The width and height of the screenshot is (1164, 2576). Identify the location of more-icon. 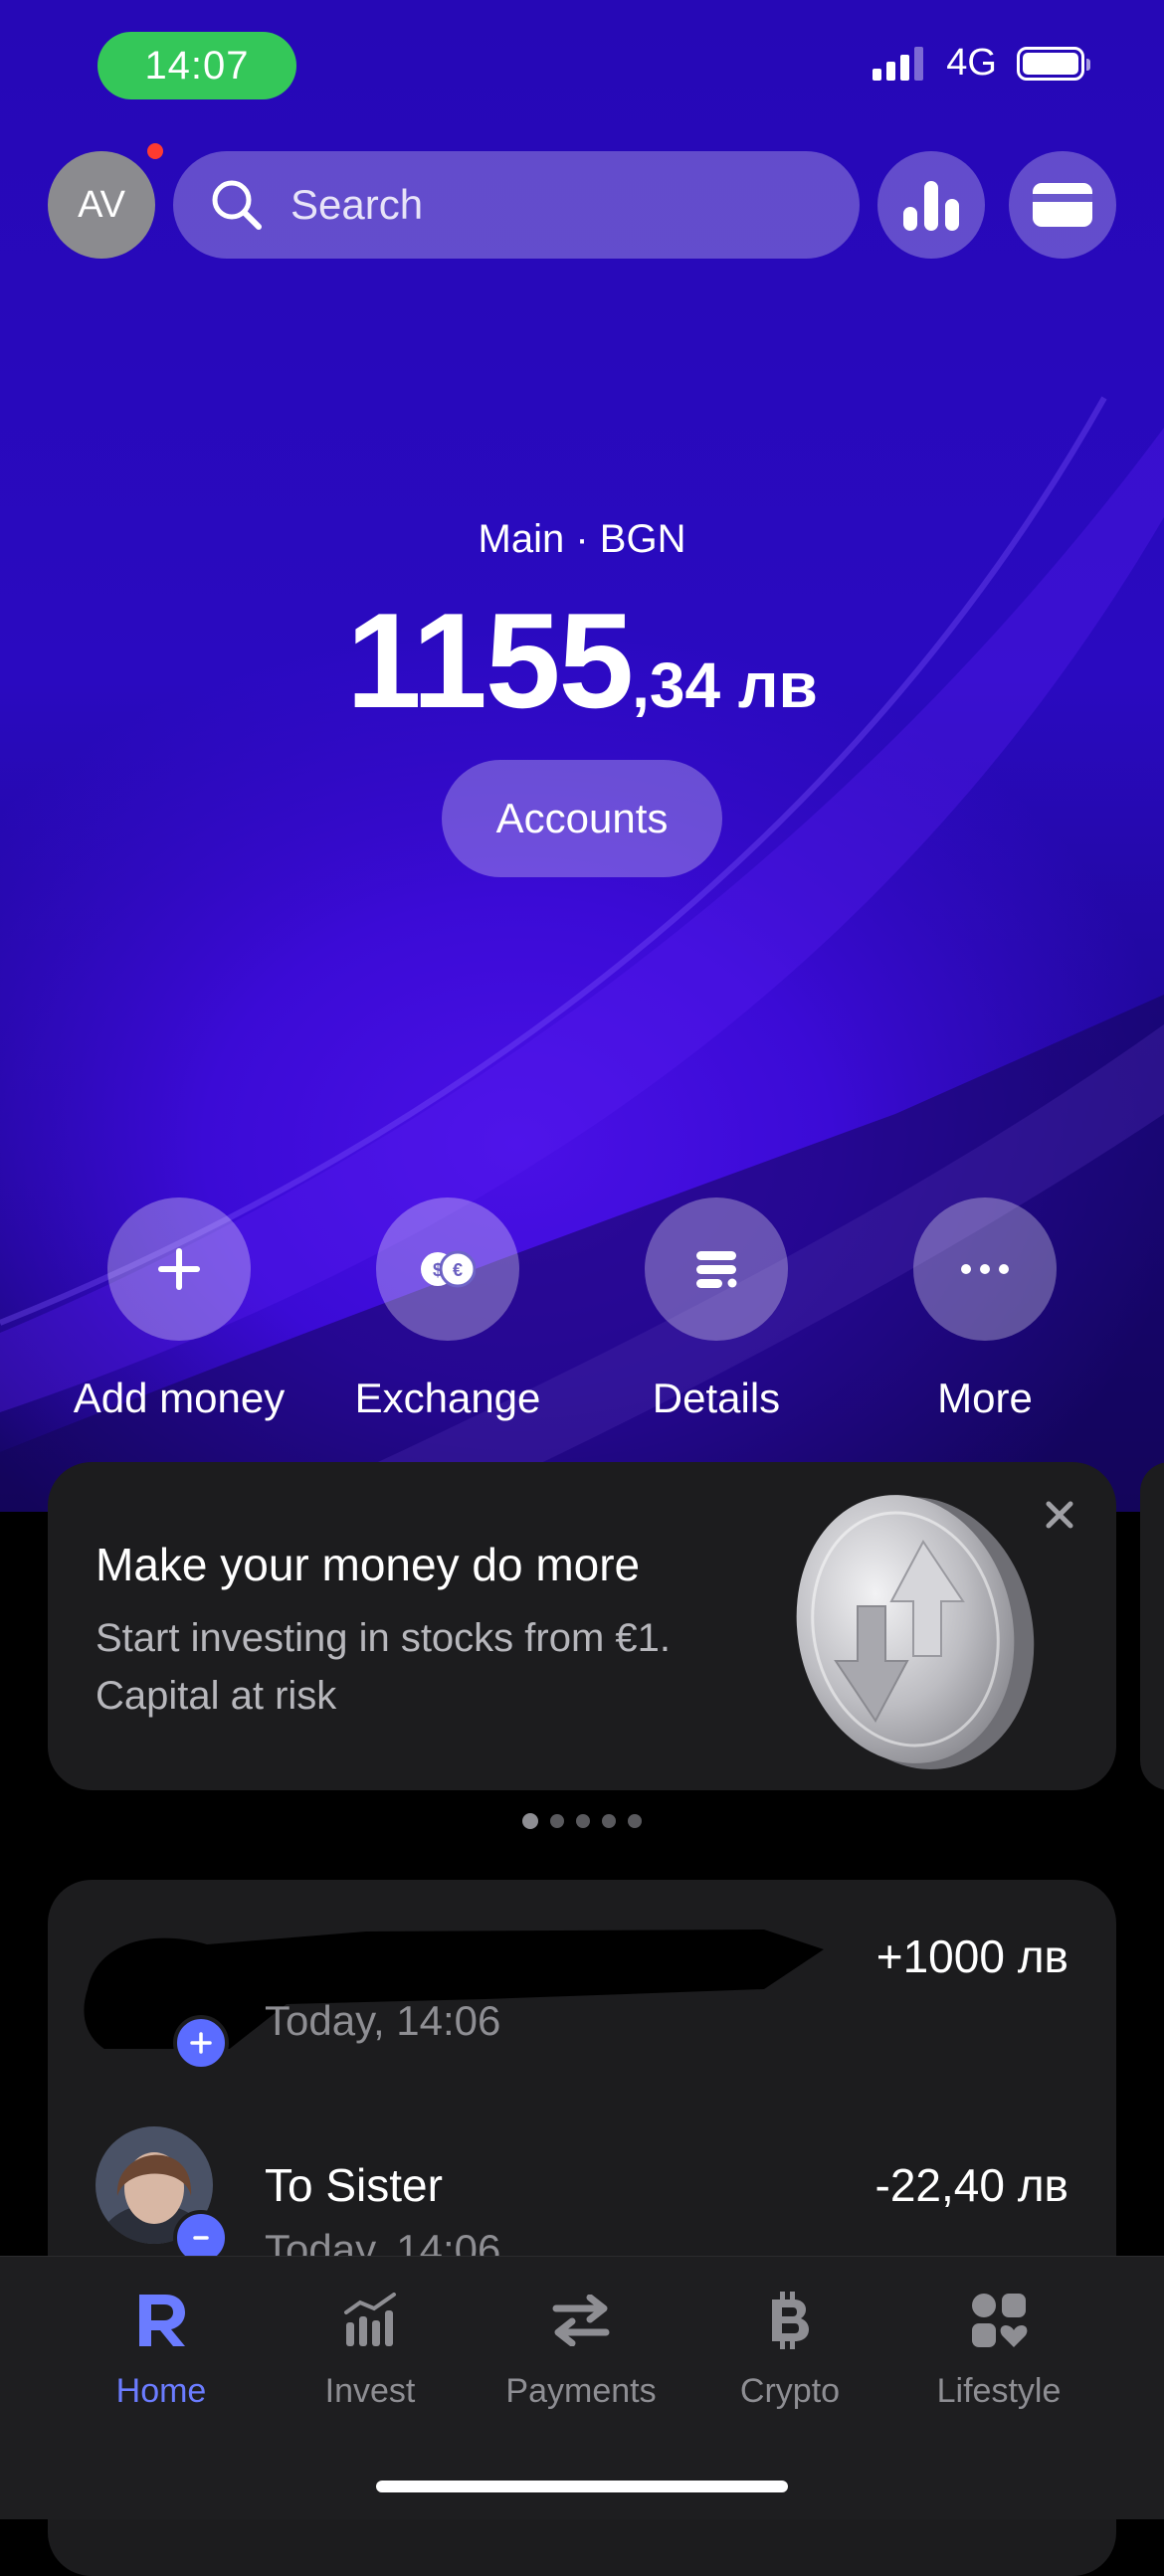
(985, 1269).